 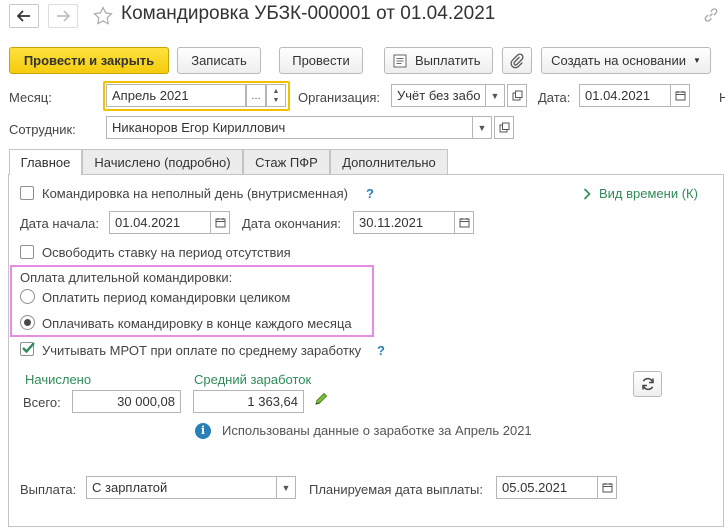 I want to click on free-rate-checkbox, so click(x=27, y=252).